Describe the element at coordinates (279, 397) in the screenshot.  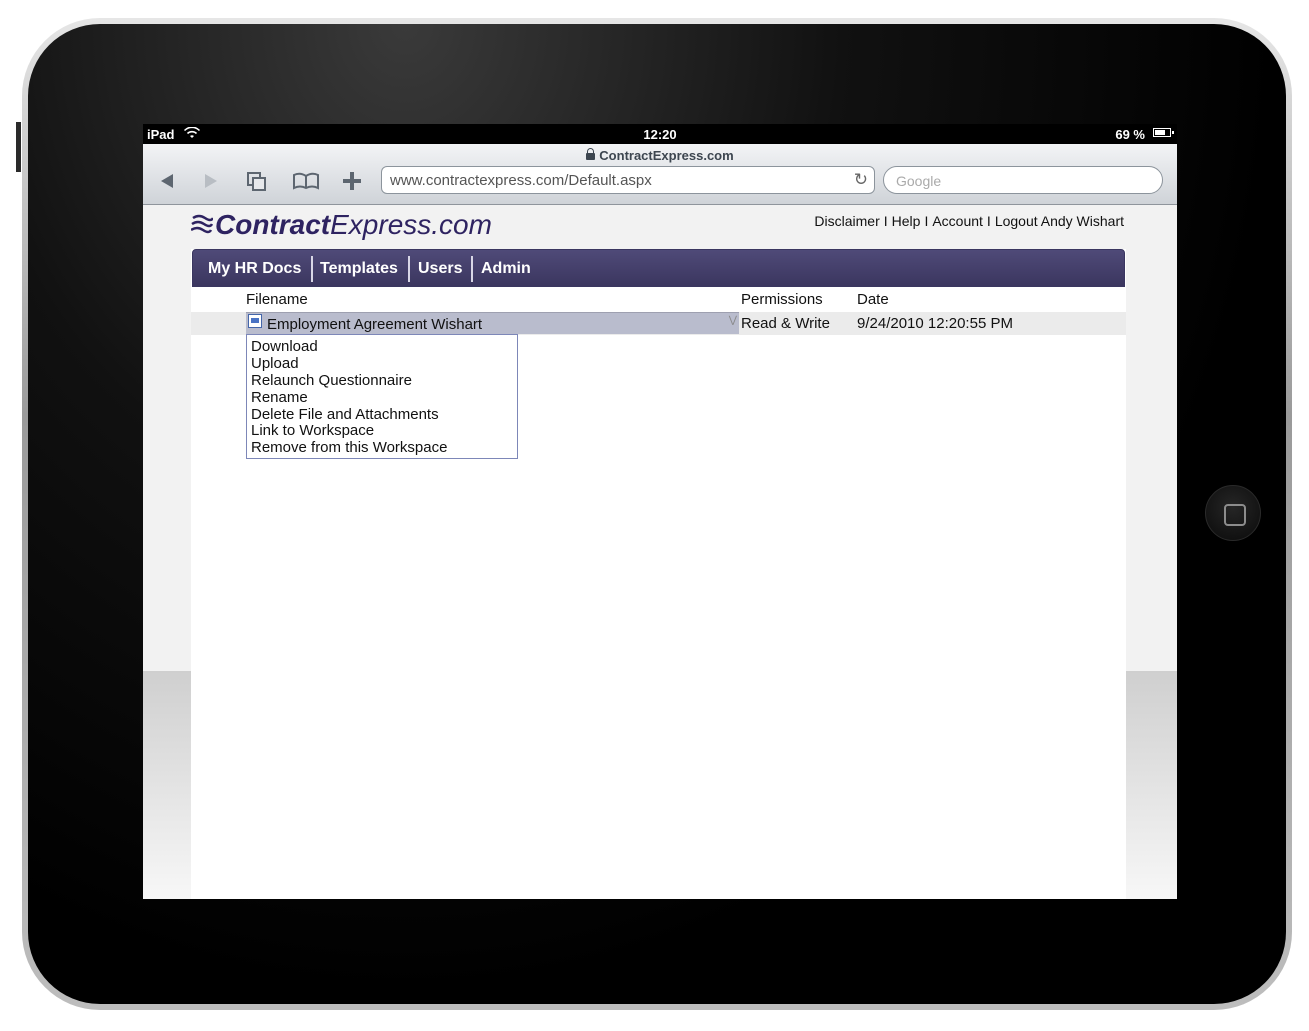
I see `menu-item-rename: Rename` at that location.